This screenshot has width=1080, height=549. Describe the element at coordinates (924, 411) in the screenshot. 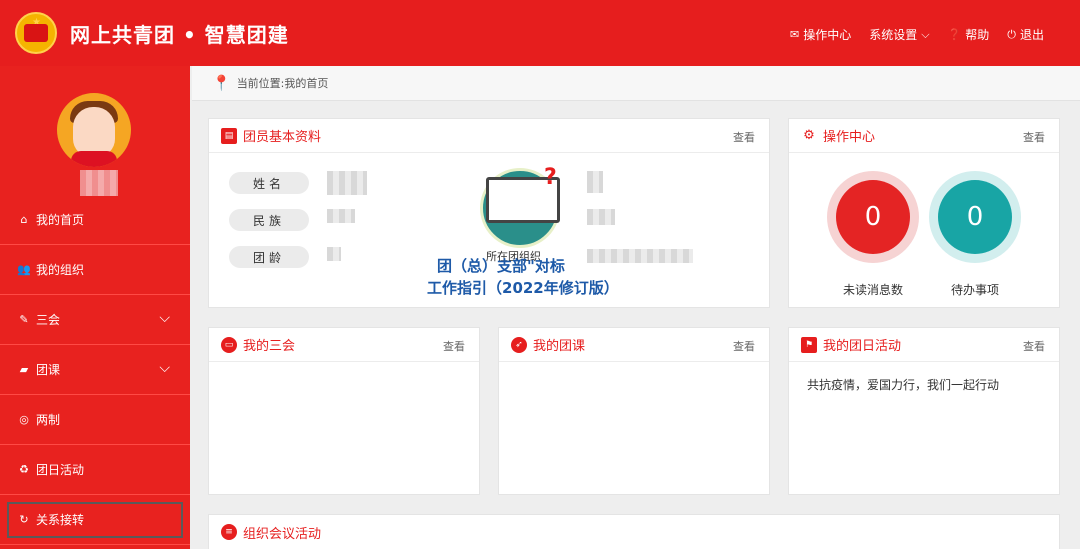

I see `tuanri-panel: ⚑ 我的团日活动 查看 共抗疫情，爱国力行，我们一起行动` at that location.